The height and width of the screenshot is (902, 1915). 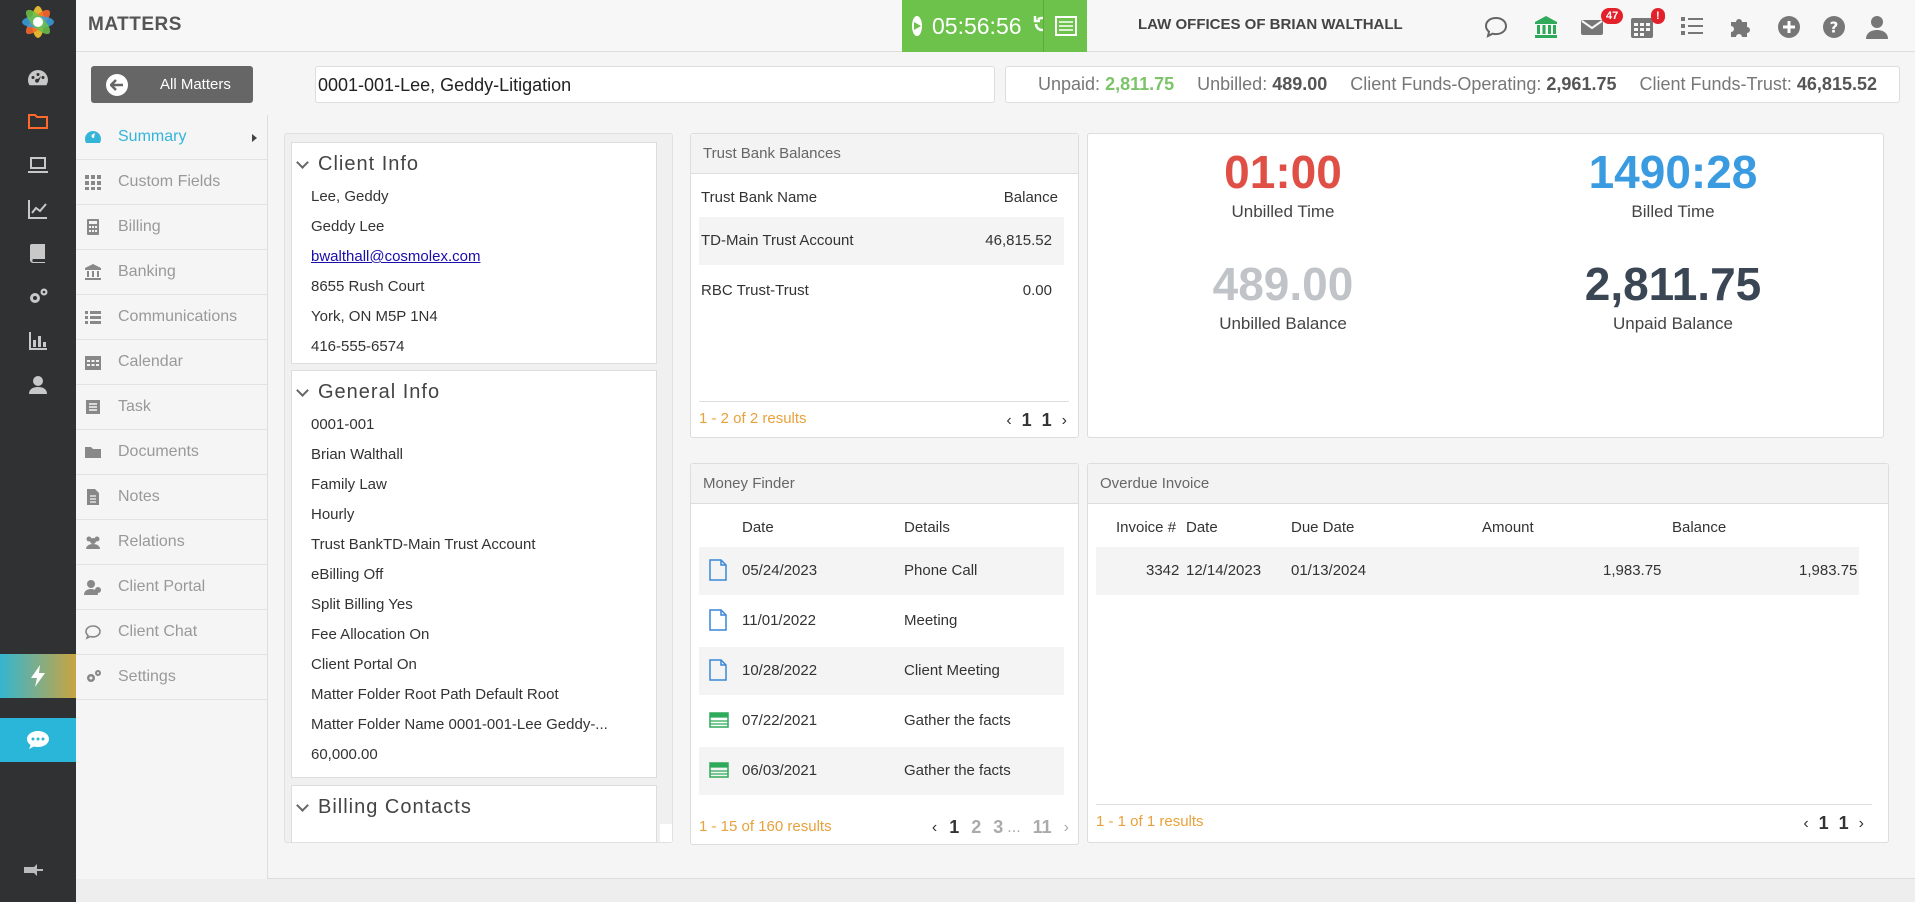 I want to click on bar-chart-icon, so click(x=38, y=341).